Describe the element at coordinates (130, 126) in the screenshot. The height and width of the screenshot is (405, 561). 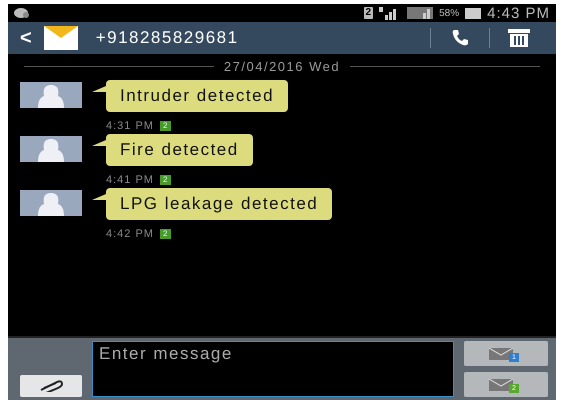
I see `message-time: 4:31 PM` at that location.